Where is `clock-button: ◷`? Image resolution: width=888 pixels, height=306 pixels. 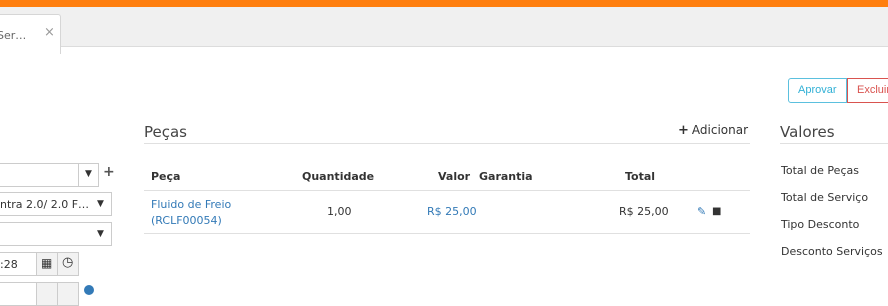
clock-button: ◷ is located at coordinates (68, 264).